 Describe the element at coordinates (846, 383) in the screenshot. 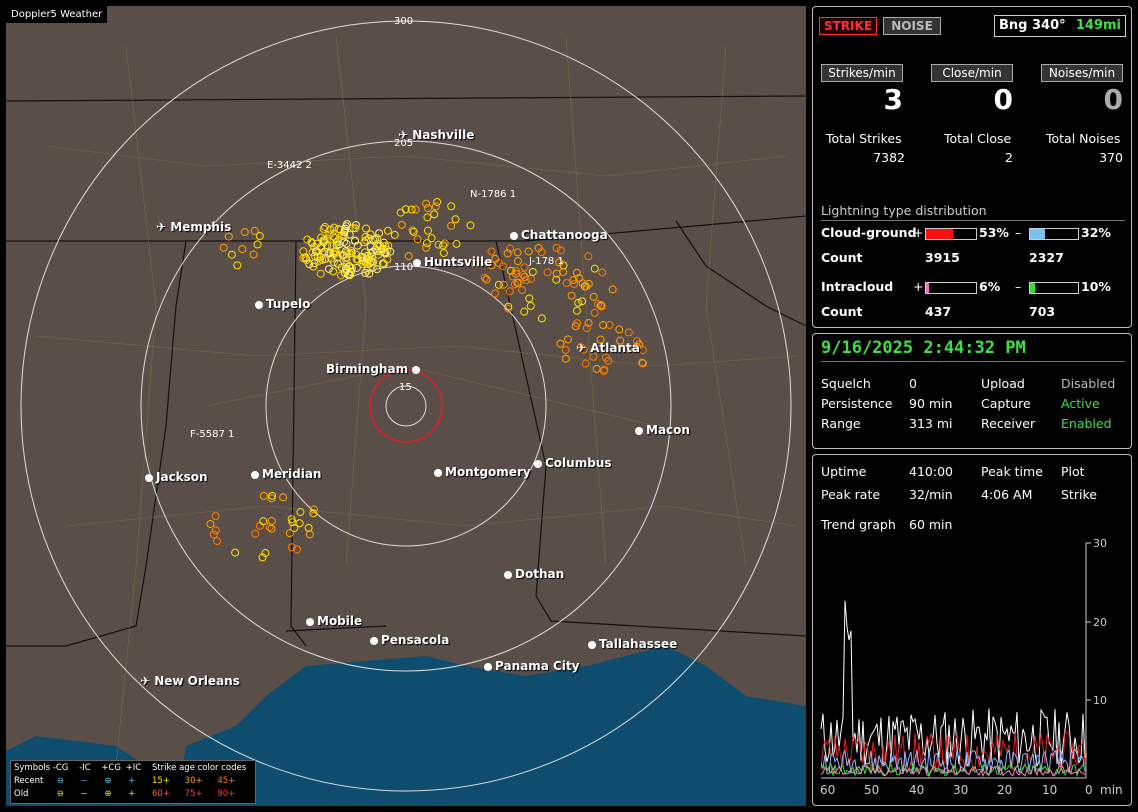

I see `squelch-label: Squelch` at that location.